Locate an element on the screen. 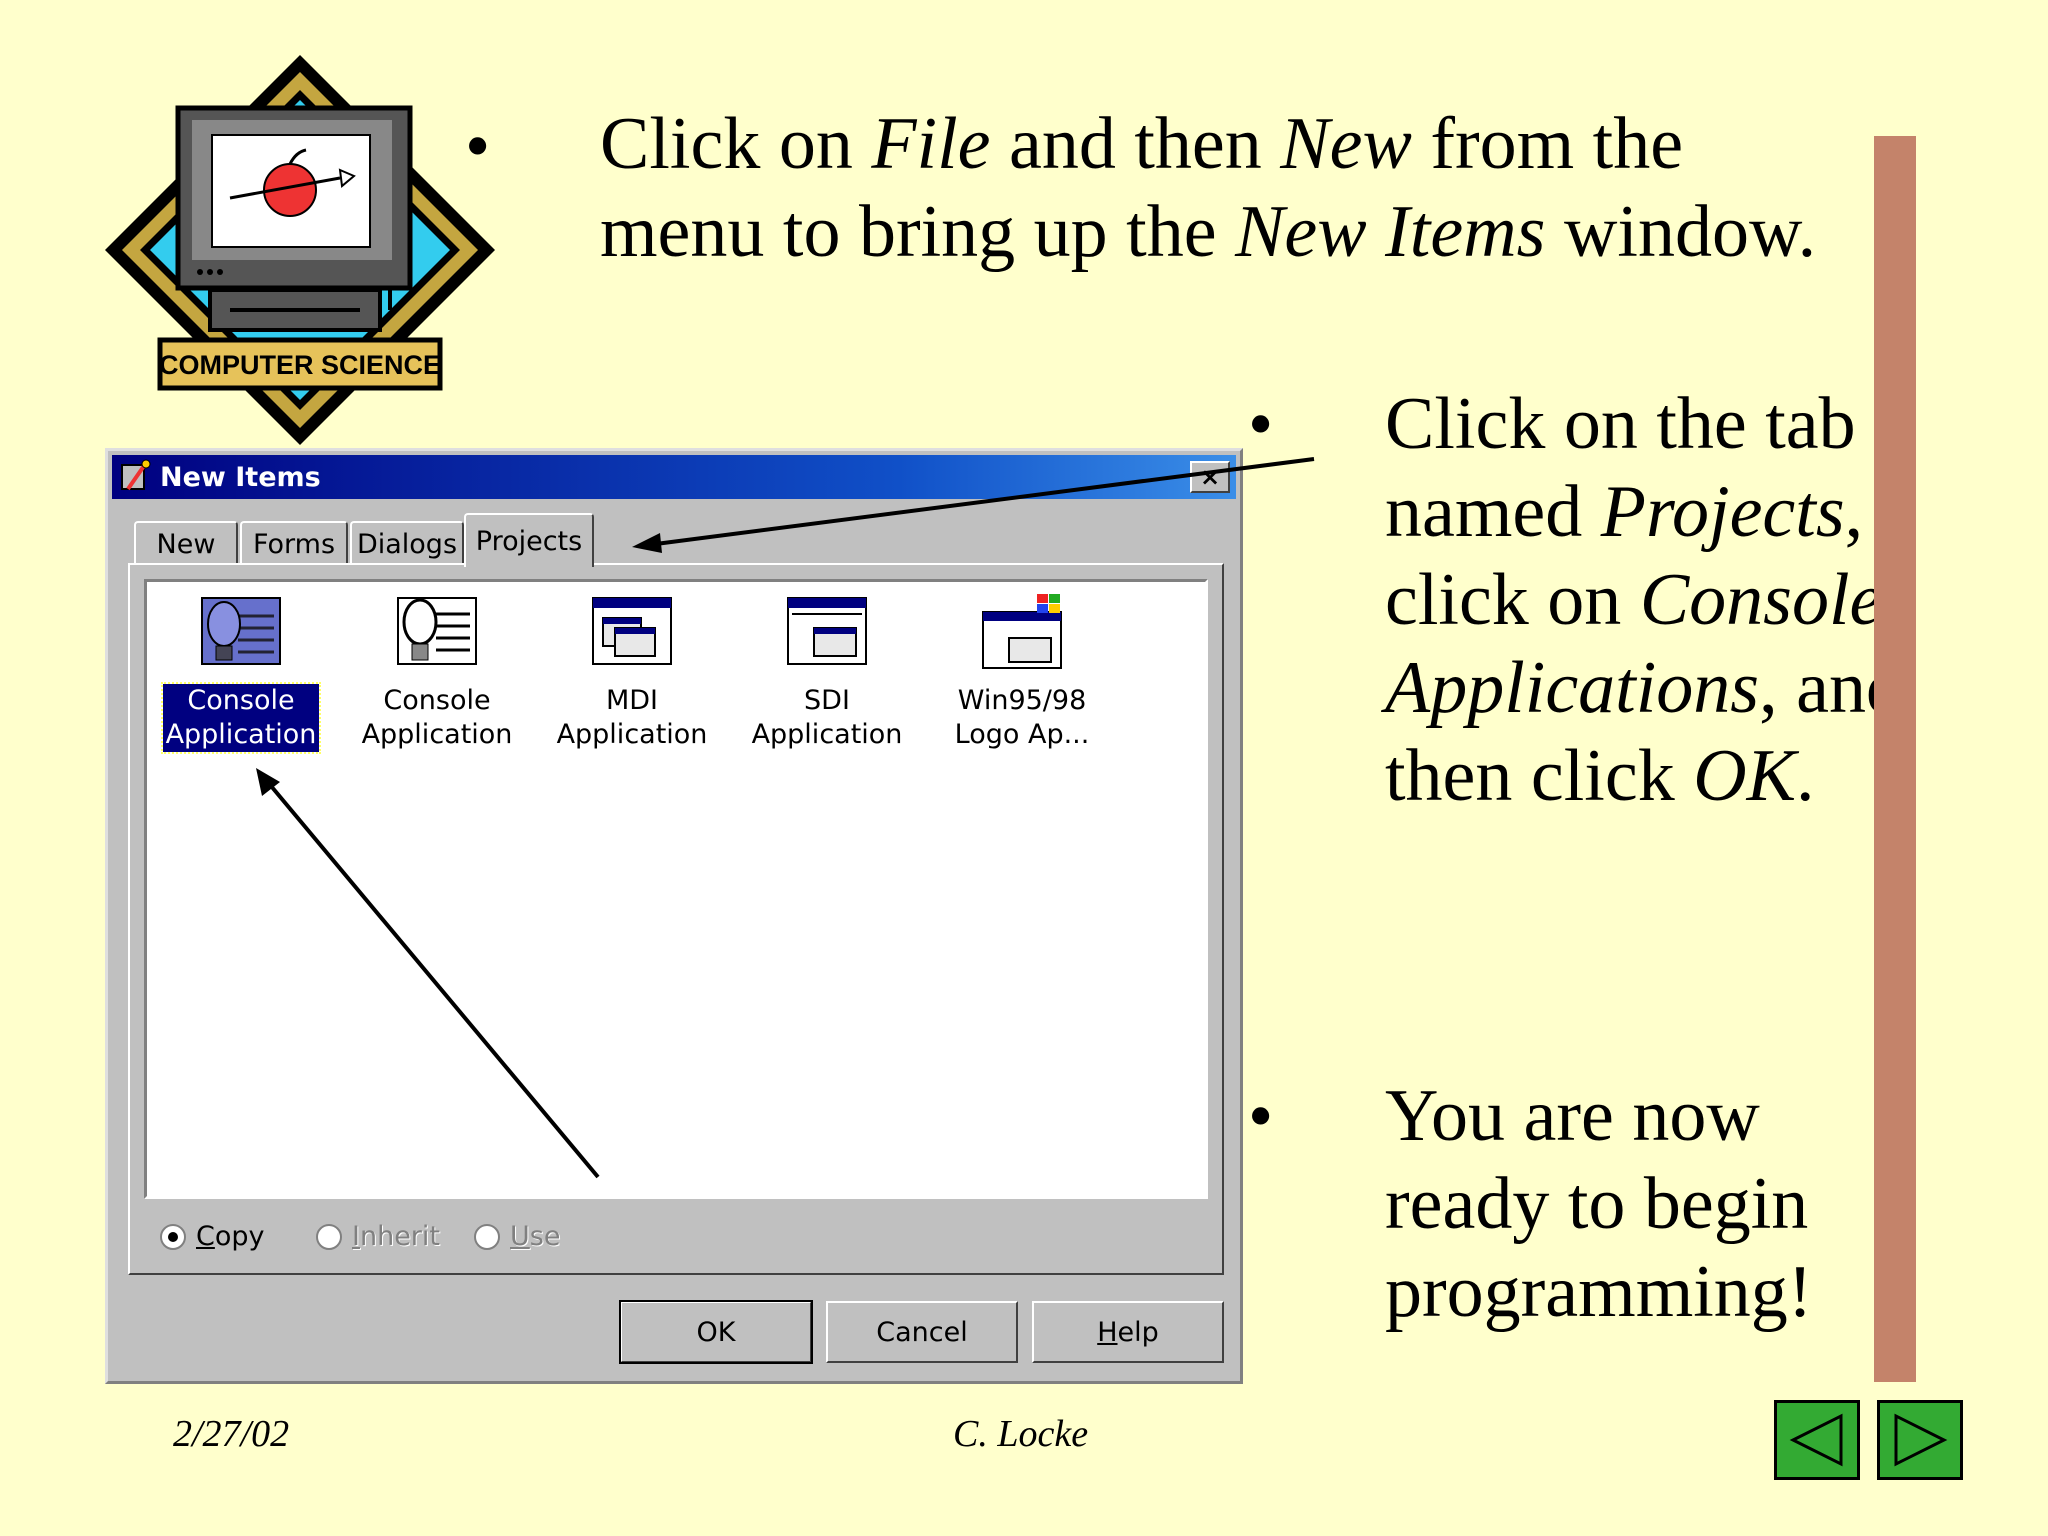 The width and height of the screenshot is (2048, 1536). item-label: MDI Application is located at coordinates (632, 717).